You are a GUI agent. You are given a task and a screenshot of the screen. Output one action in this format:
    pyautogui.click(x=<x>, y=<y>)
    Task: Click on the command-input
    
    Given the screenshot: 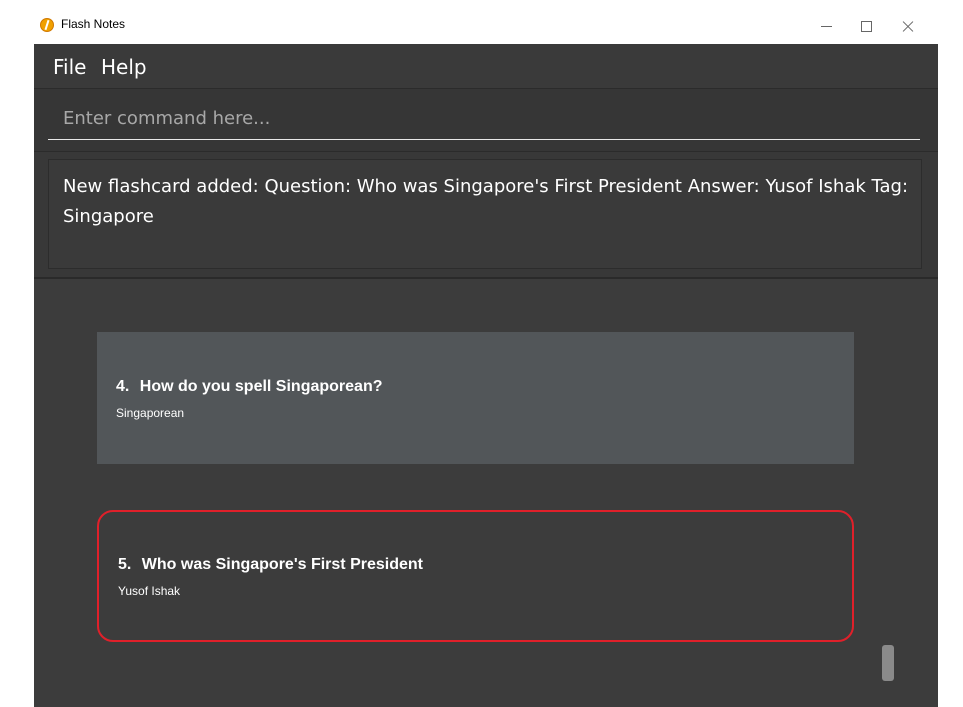 What is the action you would take?
    pyautogui.click(x=484, y=119)
    